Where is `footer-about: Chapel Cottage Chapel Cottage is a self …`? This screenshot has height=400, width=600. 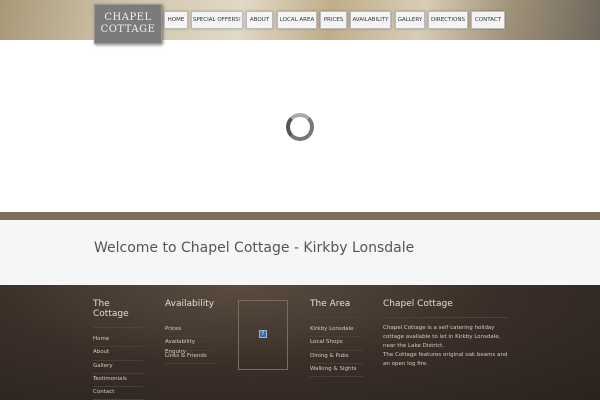 footer-about: Chapel Cottage Chapel Cottage is a self … is located at coordinates (445, 334).